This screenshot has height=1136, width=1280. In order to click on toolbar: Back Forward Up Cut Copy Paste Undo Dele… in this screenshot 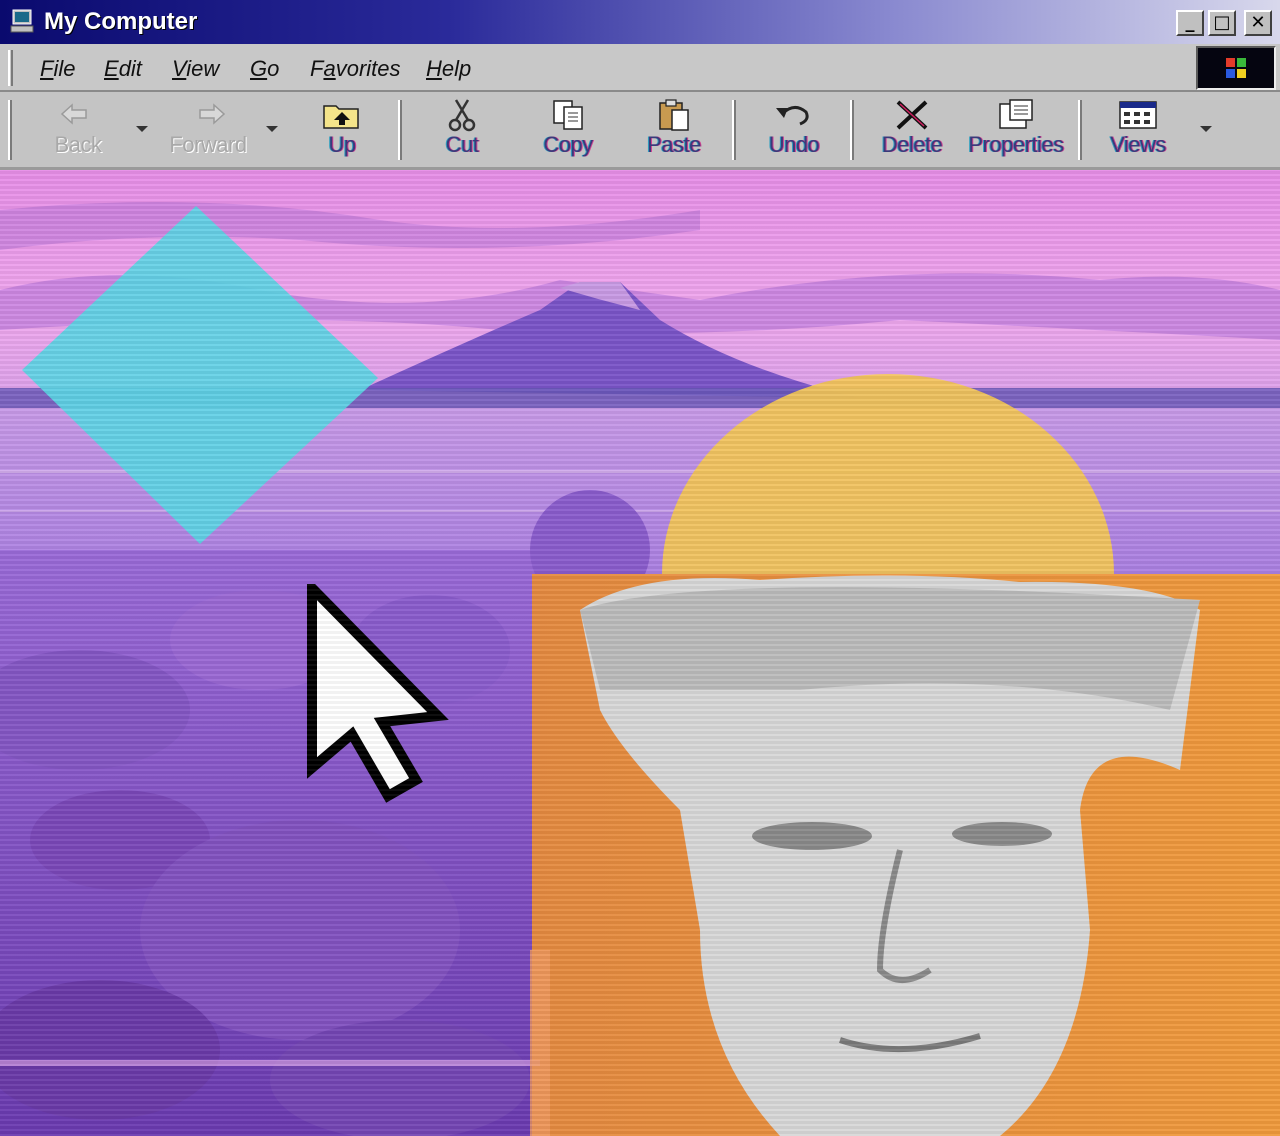, I will do `click(640, 131)`.